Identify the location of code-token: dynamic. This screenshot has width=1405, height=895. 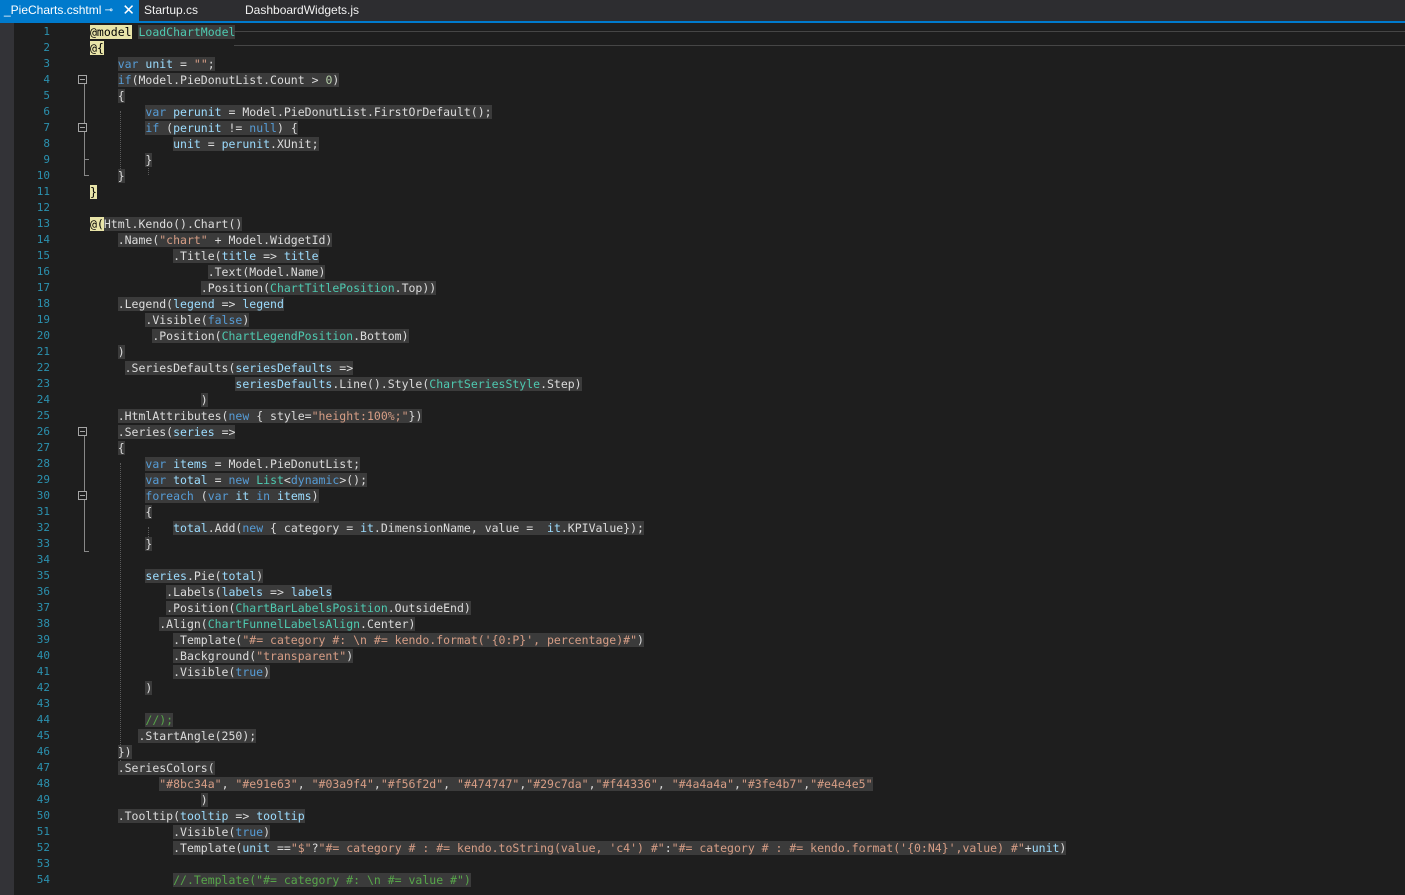
(315, 480).